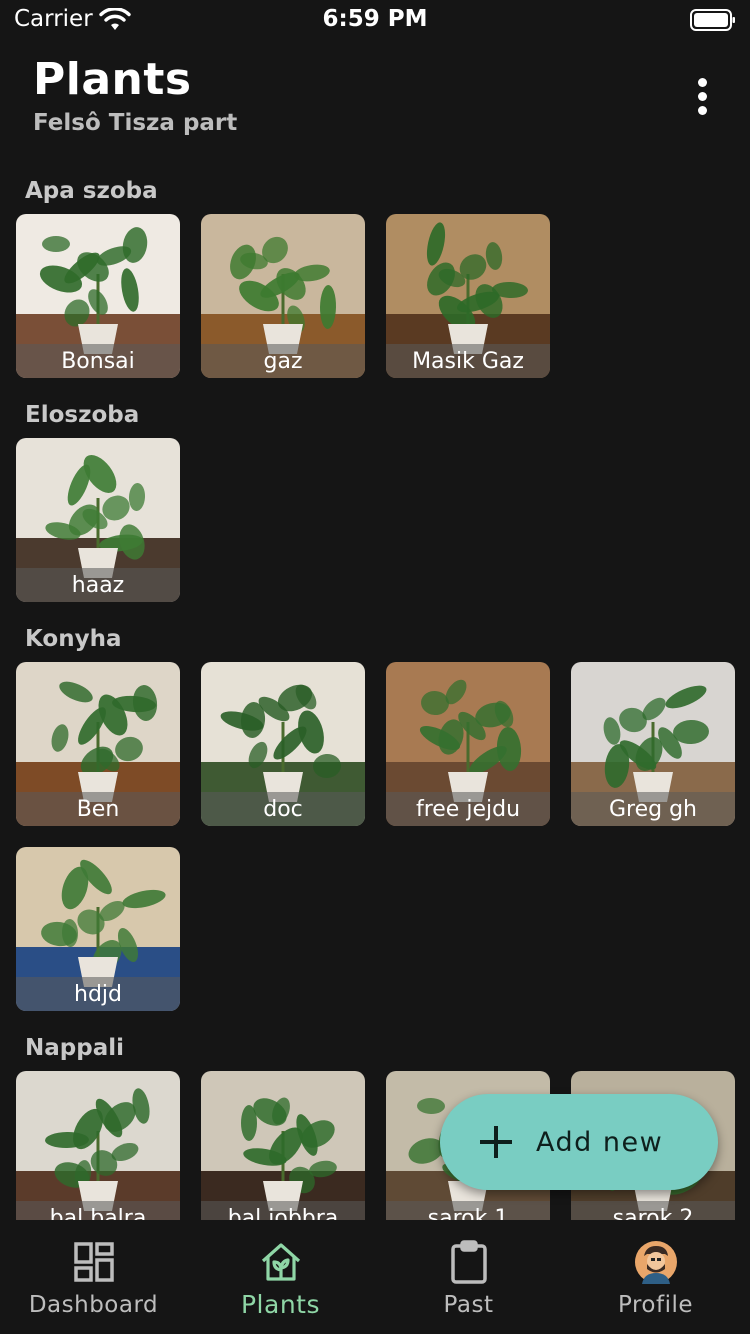 The width and height of the screenshot is (750, 1334). I want to click on plant-name-bar: bal balra, so click(98, 1210).